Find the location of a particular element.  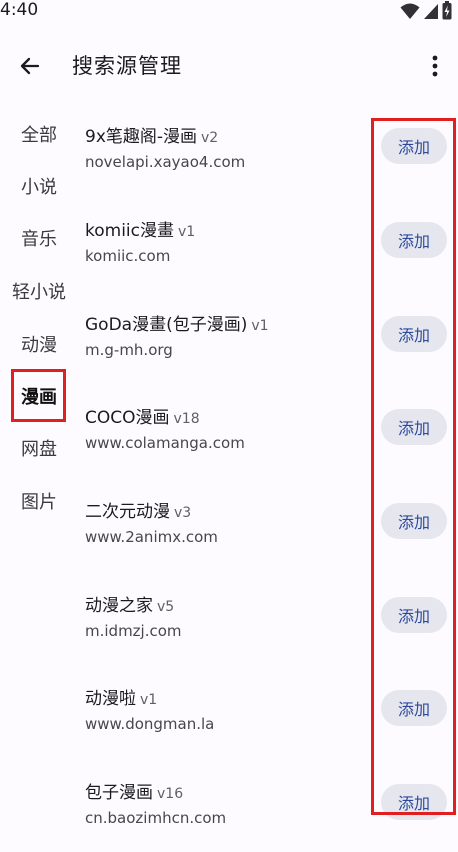

page-title: 搜索源管理 is located at coordinates (127, 66).